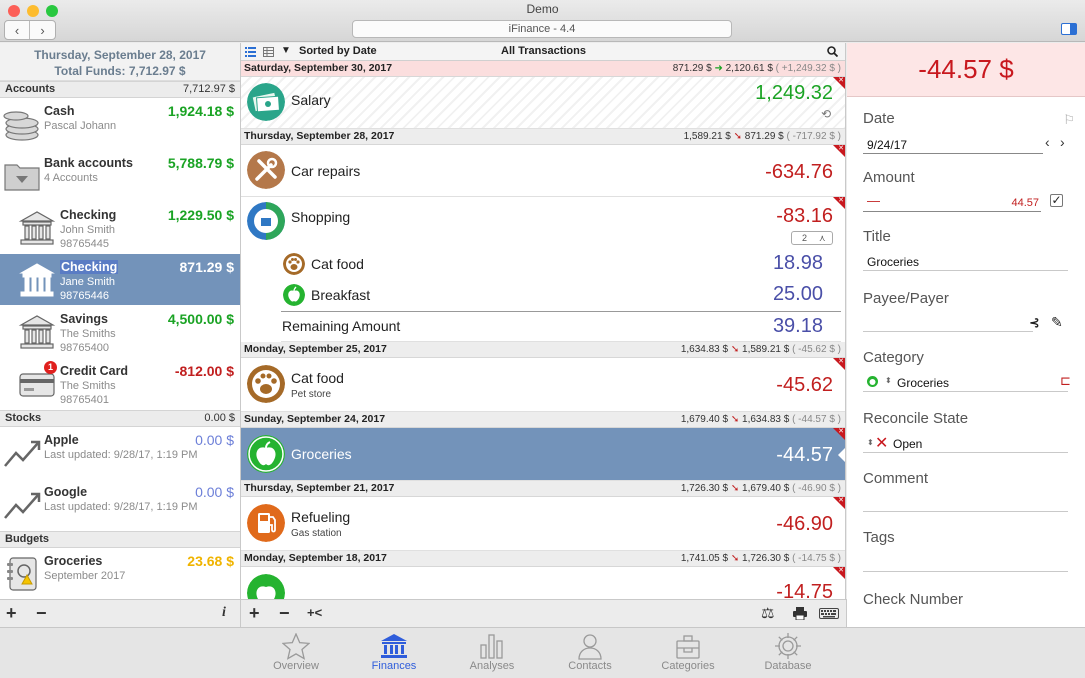  What do you see at coordinates (804, 524) in the screenshot?
I see `transaction-amount: -46.90` at bounding box center [804, 524].